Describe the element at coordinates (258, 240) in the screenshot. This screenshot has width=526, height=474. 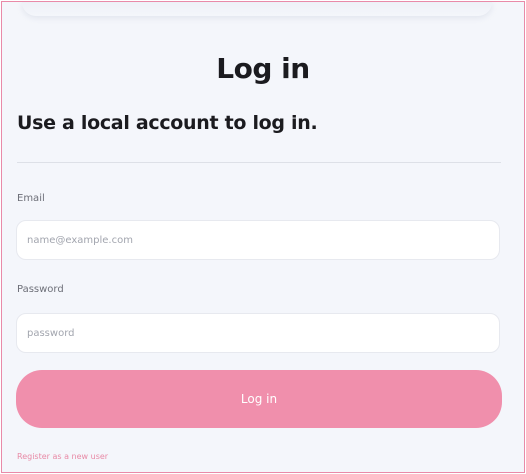
I see `email-field` at that location.